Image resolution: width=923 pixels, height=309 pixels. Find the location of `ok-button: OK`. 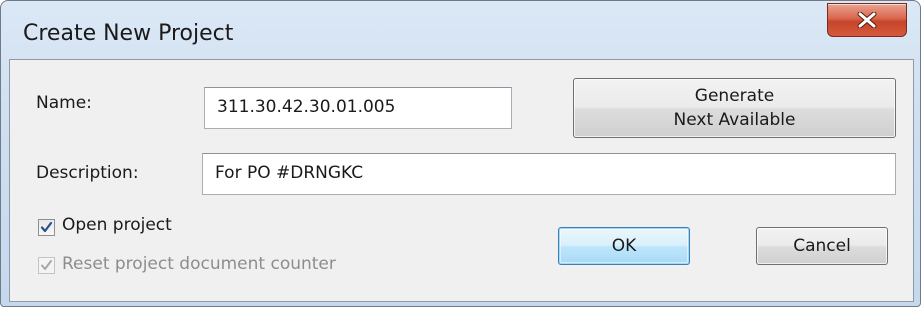

ok-button: OK is located at coordinates (624, 246).